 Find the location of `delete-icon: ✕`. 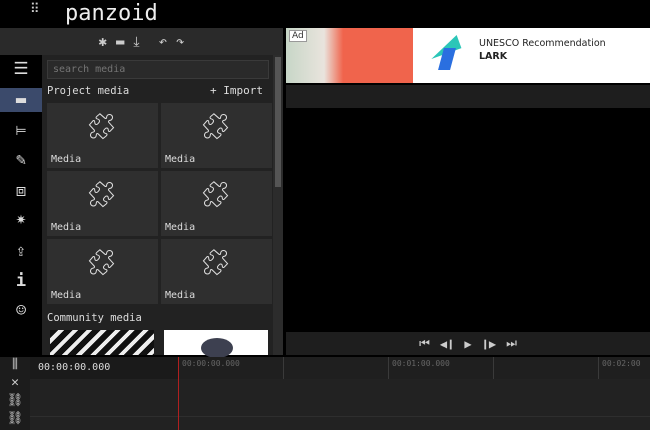

delete-icon: ✕ is located at coordinates (15, 384).